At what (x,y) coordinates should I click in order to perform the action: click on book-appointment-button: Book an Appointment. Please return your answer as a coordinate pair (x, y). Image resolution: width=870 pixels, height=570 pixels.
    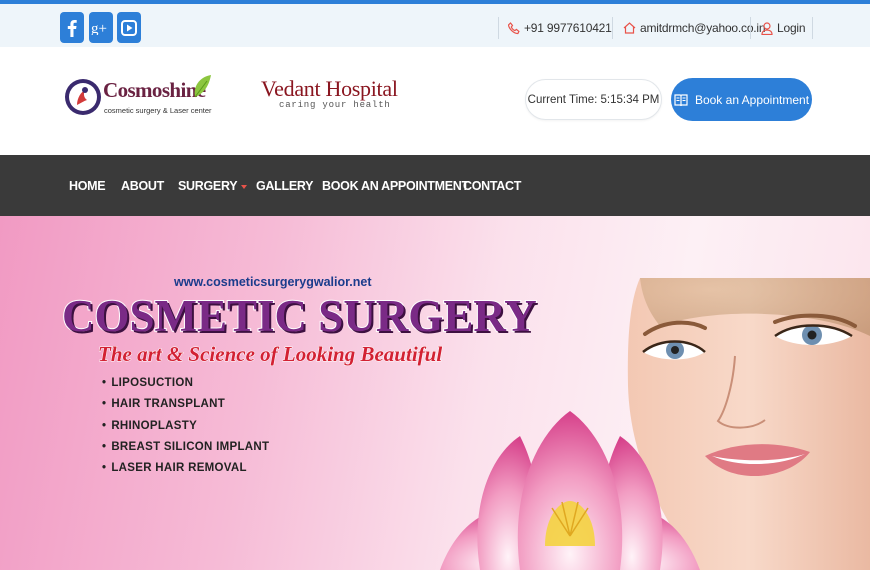
    Looking at the image, I should click on (741, 99).